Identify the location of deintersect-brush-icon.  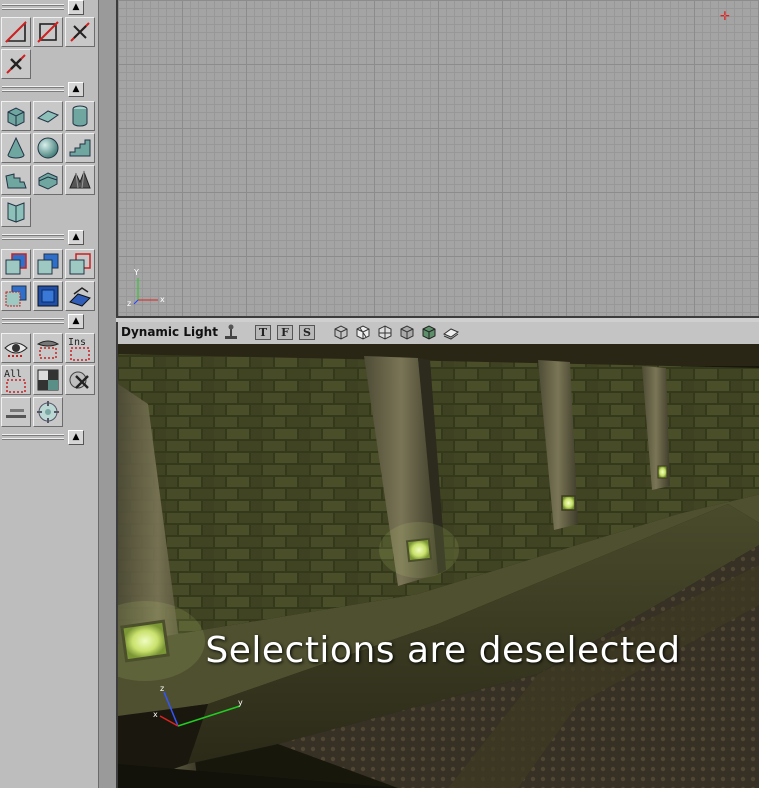
(16, 296).